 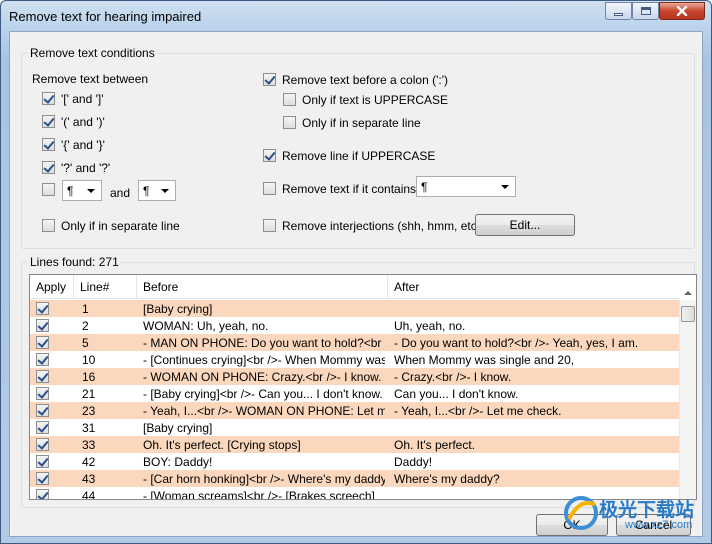 What do you see at coordinates (89, 360) in the screenshot?
I see `line-number-cell: 10` at bounding box center [89, 360].